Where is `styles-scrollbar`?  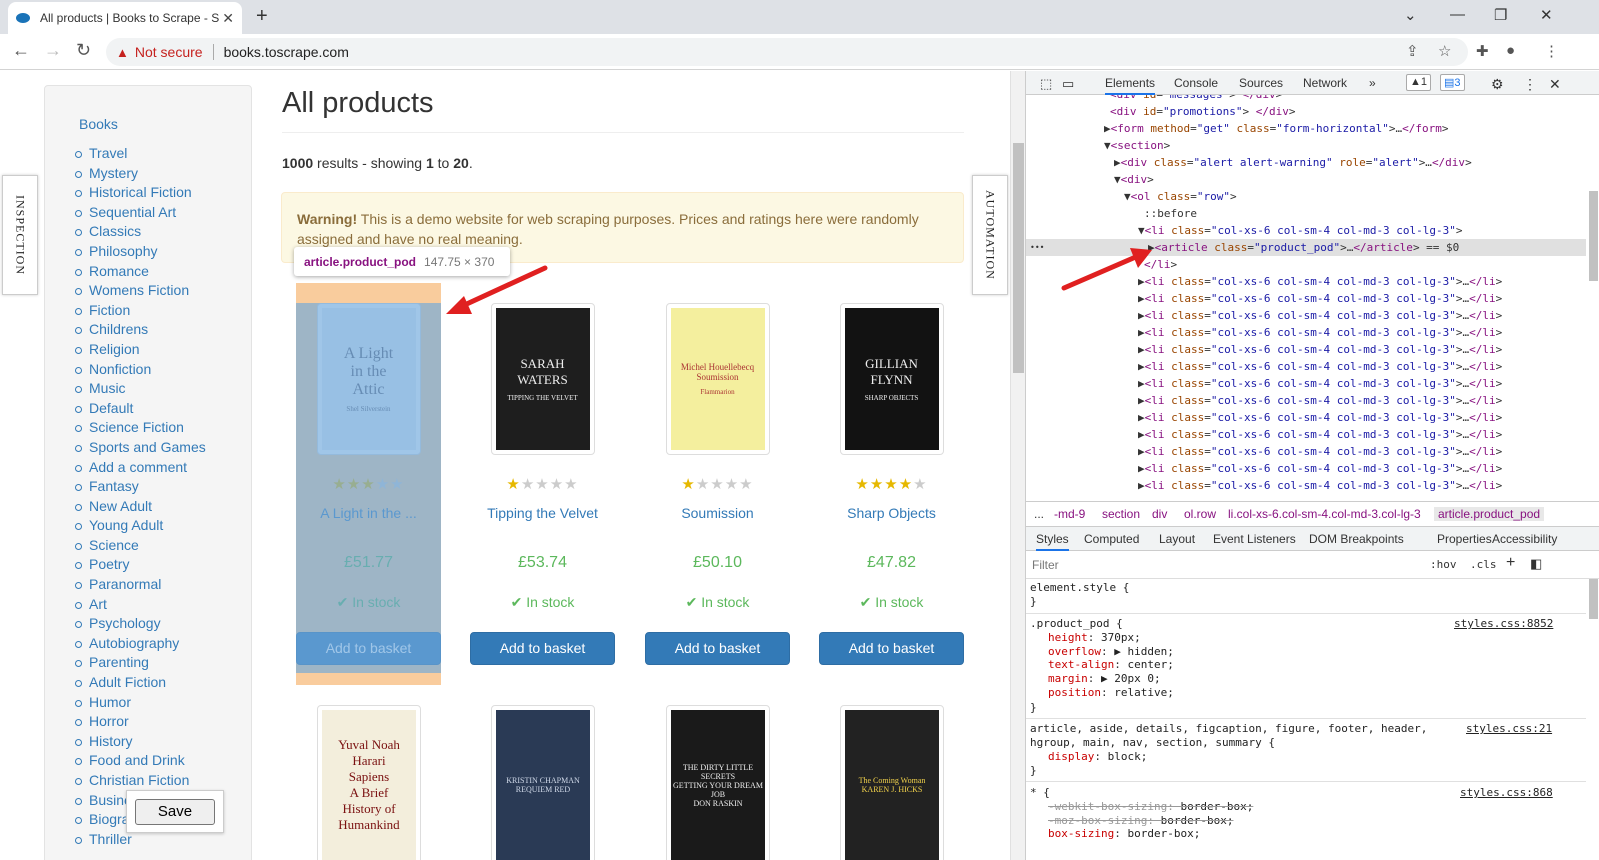 styles-scrollbar is located at coordinates (1592, 719).